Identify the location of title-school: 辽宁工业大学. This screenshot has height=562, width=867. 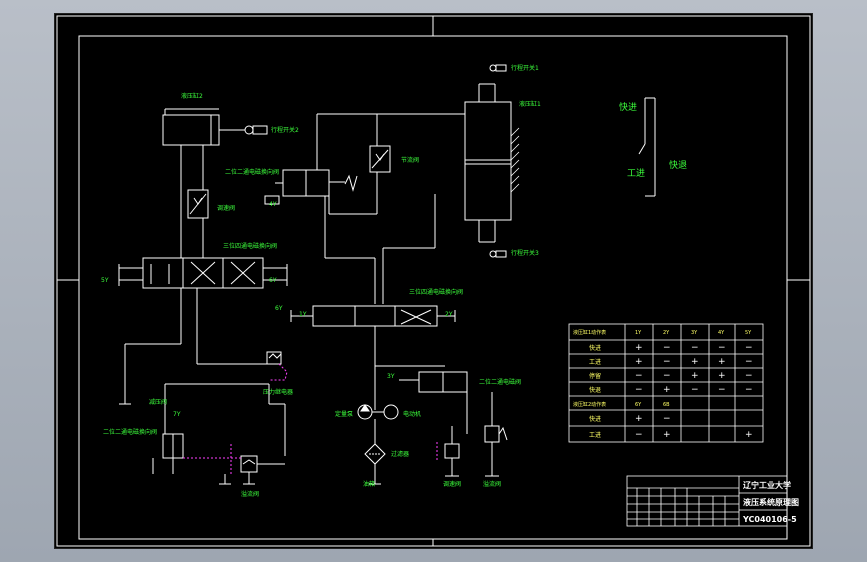
(767, 485).